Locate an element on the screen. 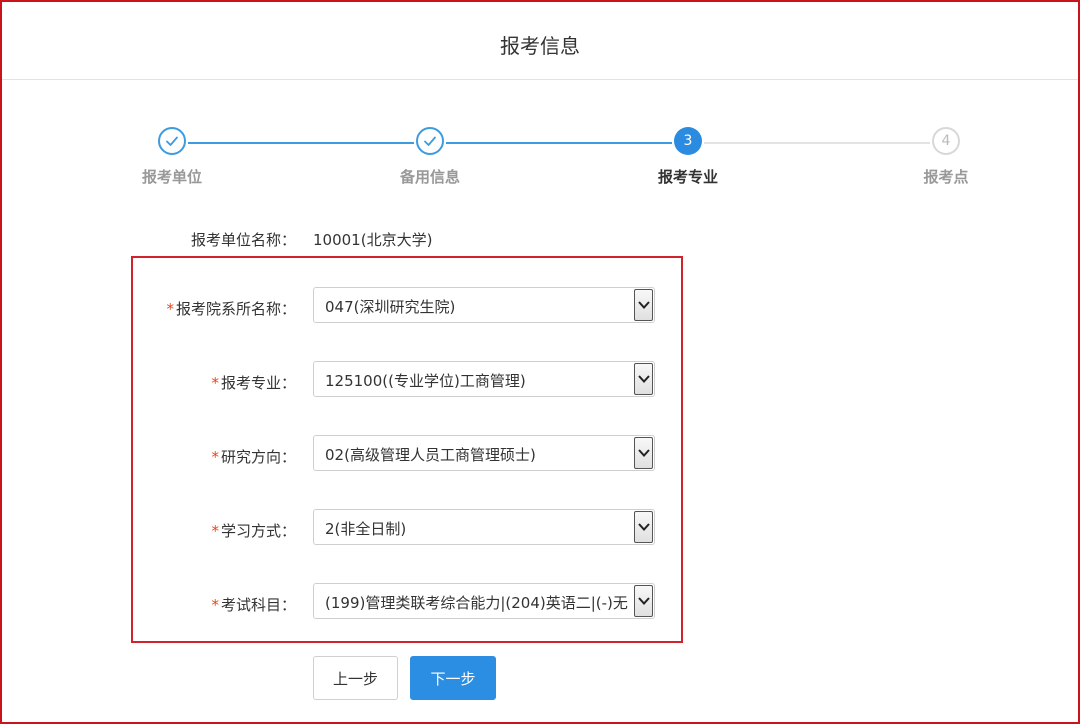  step-1-label: 报考单位 is located at coordinates (171, 177).